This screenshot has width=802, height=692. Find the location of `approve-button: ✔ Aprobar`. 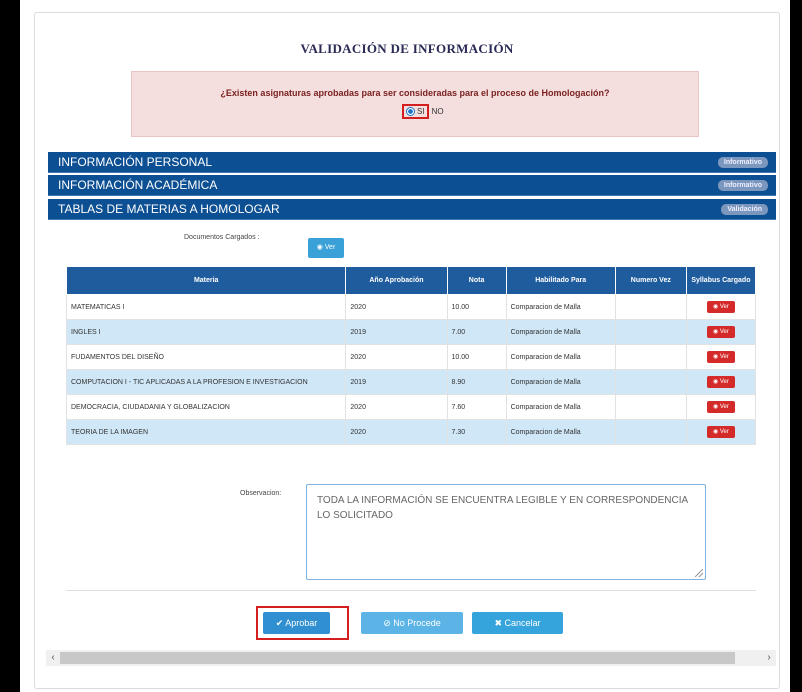

approve-button: ✔ Aprobar is located at coordinates (296, 623).